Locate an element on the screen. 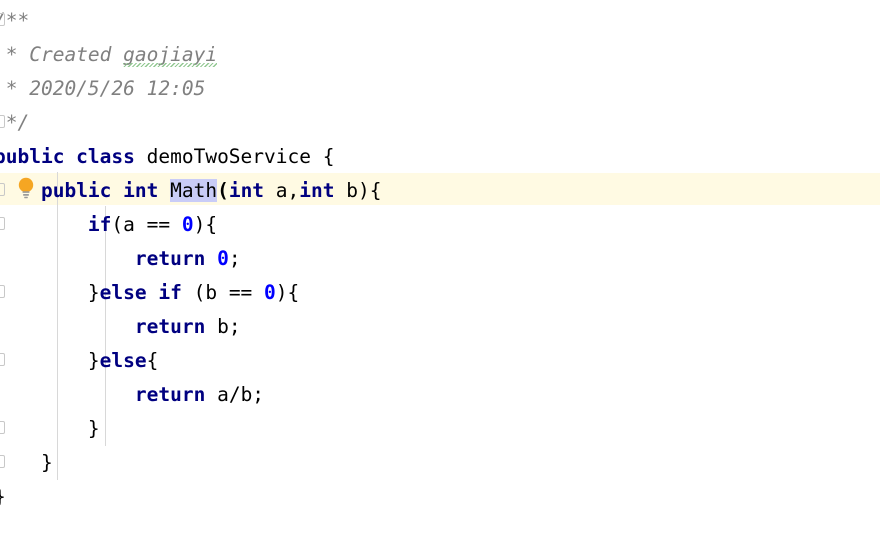  code-token: b){ is located at coordinates (358, 190).